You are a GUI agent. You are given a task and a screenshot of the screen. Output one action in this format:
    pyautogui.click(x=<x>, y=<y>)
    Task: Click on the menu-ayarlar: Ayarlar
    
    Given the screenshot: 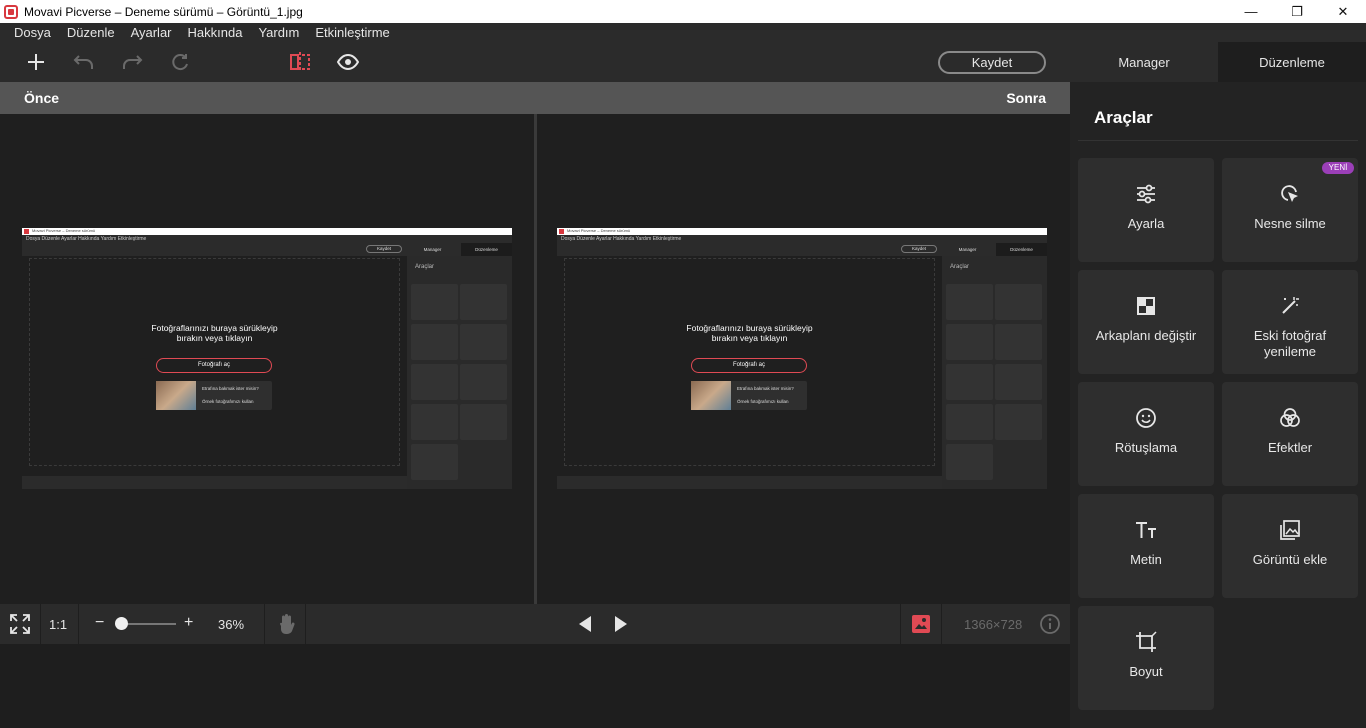 What is the action you would take?
    pyautogui.click(x=151, y=32)
    